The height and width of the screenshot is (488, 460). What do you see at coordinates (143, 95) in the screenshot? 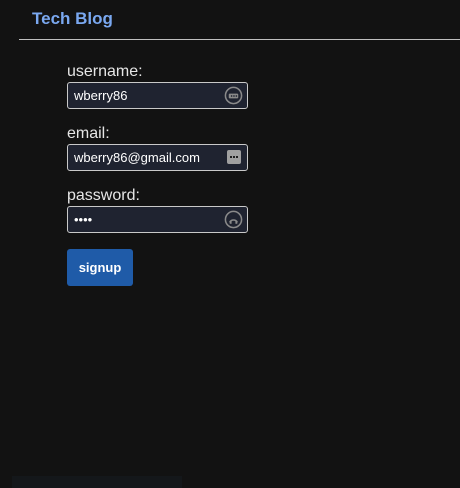
I see `username-input` at bounding box center [143, 95].